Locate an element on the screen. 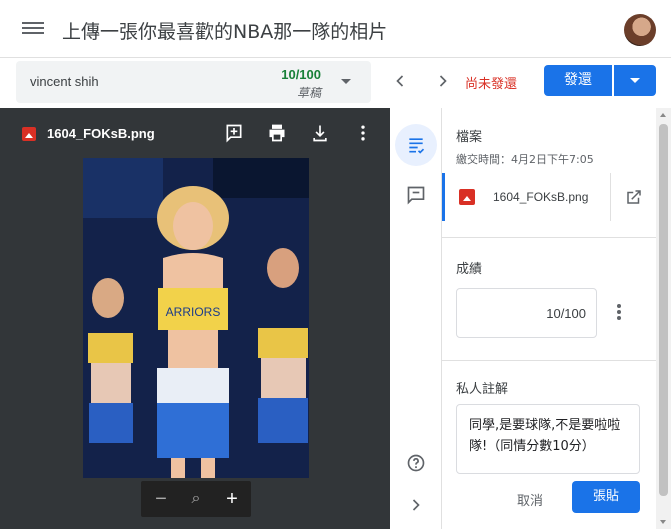 The height and width of the screenshot is (529, 671). student-grade: 10/100 is located at coordinates (301, 74).